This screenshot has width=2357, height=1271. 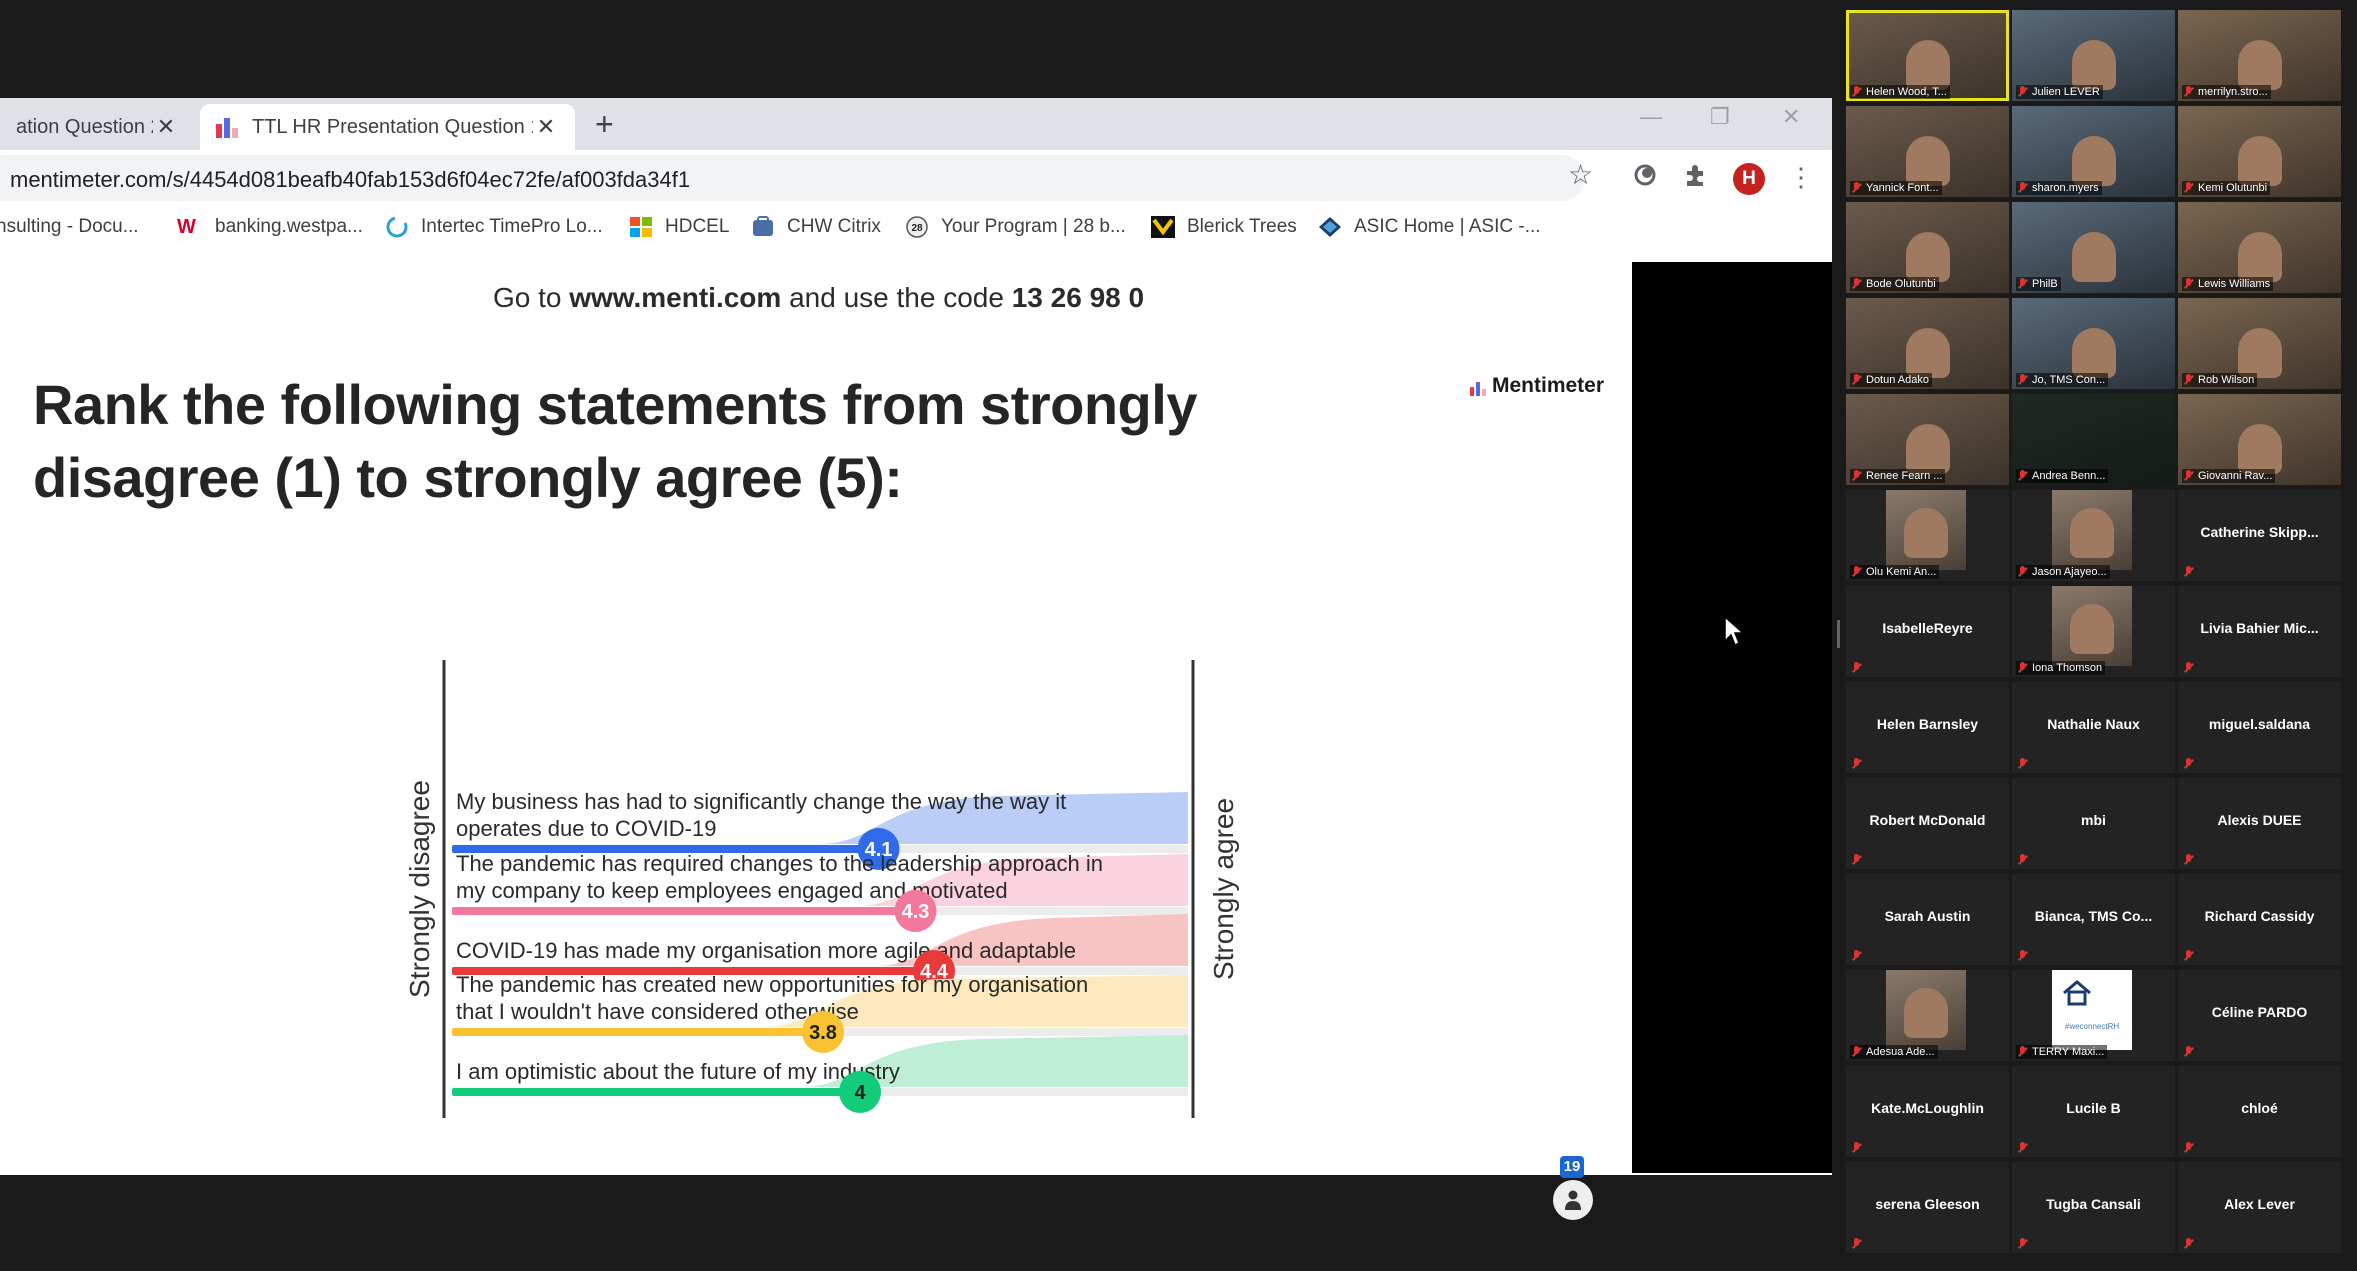 What do you see at coordinates (1651, 117) in the screenshot?
I see `minimize-button: —` at bounding box center [1651, 117].